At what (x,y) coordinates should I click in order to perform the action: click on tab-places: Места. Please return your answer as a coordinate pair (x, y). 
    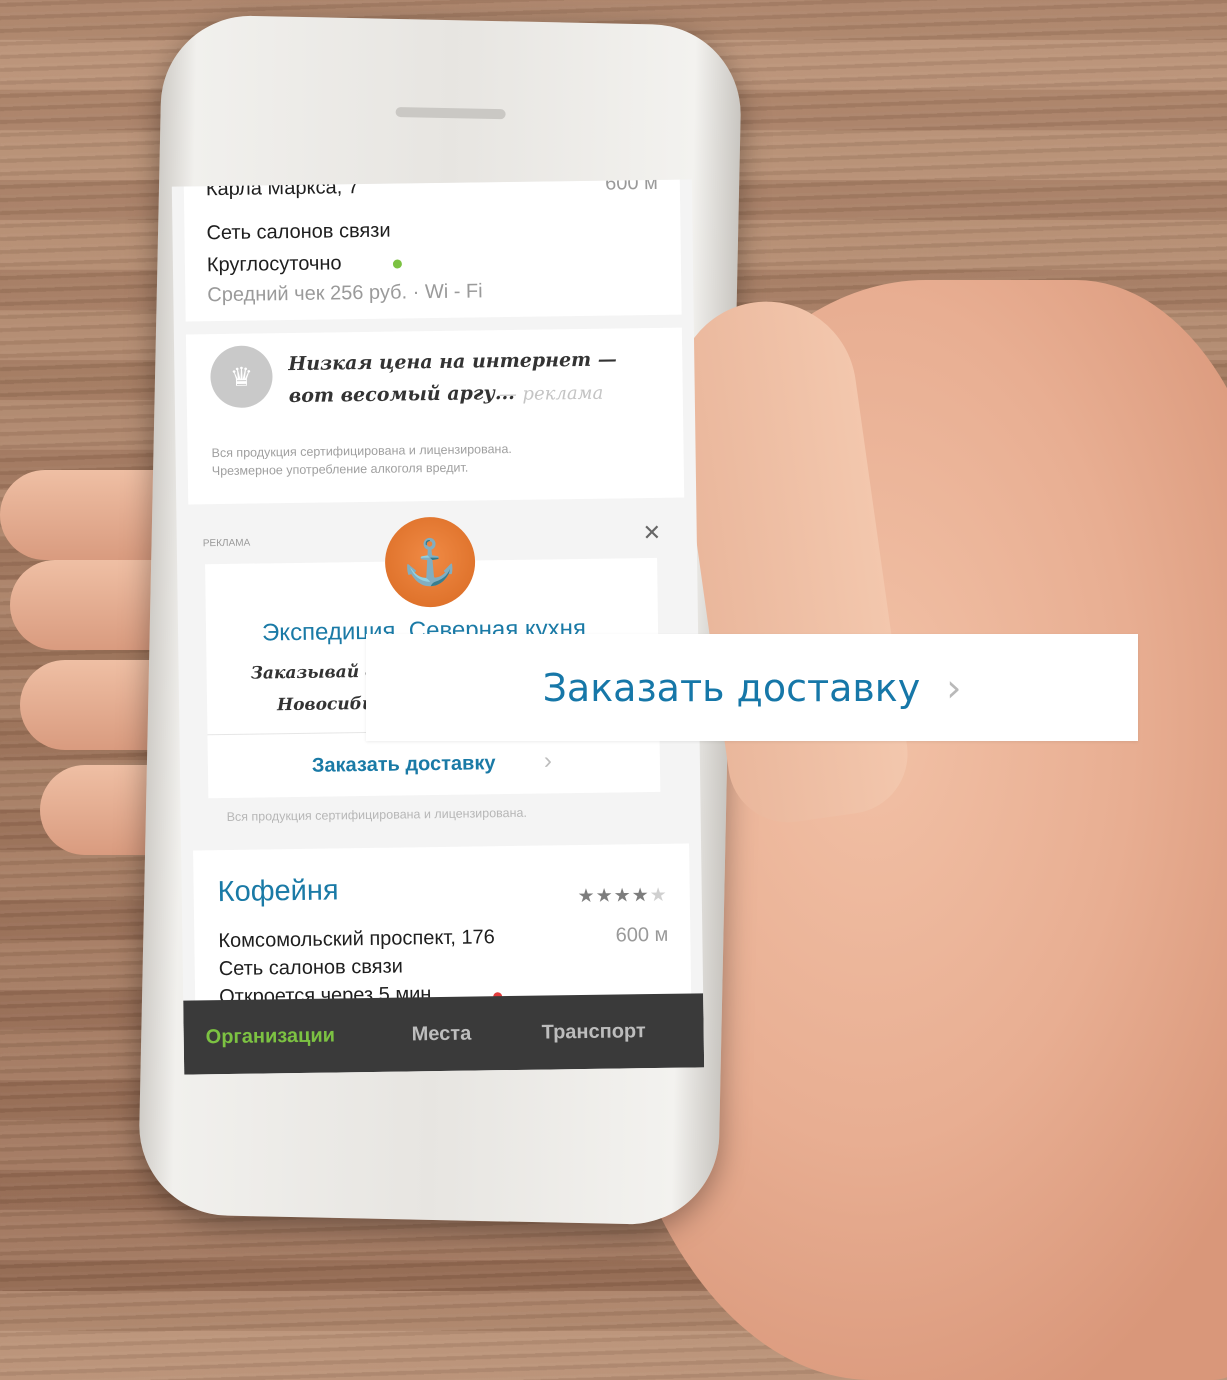
    Looking at the image, I should click on (442, 1034).